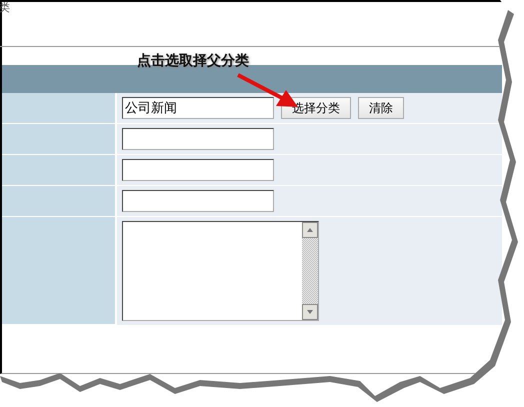 This screenshot has width=524, height=407. Describe the element at coordinates (193, 61) in the screenshot. I see `annotation-text: 点击选取择父分类` at that location.